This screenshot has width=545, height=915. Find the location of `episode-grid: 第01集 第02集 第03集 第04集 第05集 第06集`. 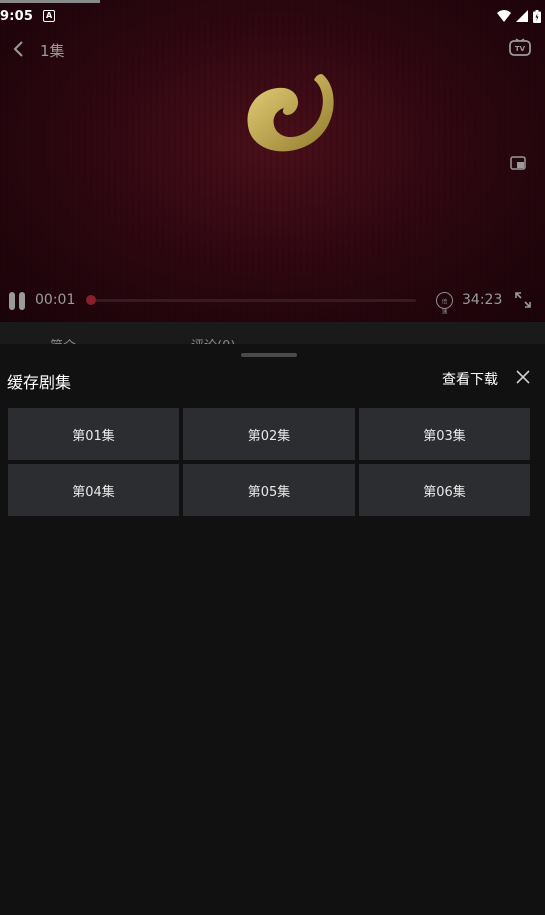

episode-grid: 第01集 第02集 第03集 第04集 第05集 第06集 is located at coordinates (269, 462).